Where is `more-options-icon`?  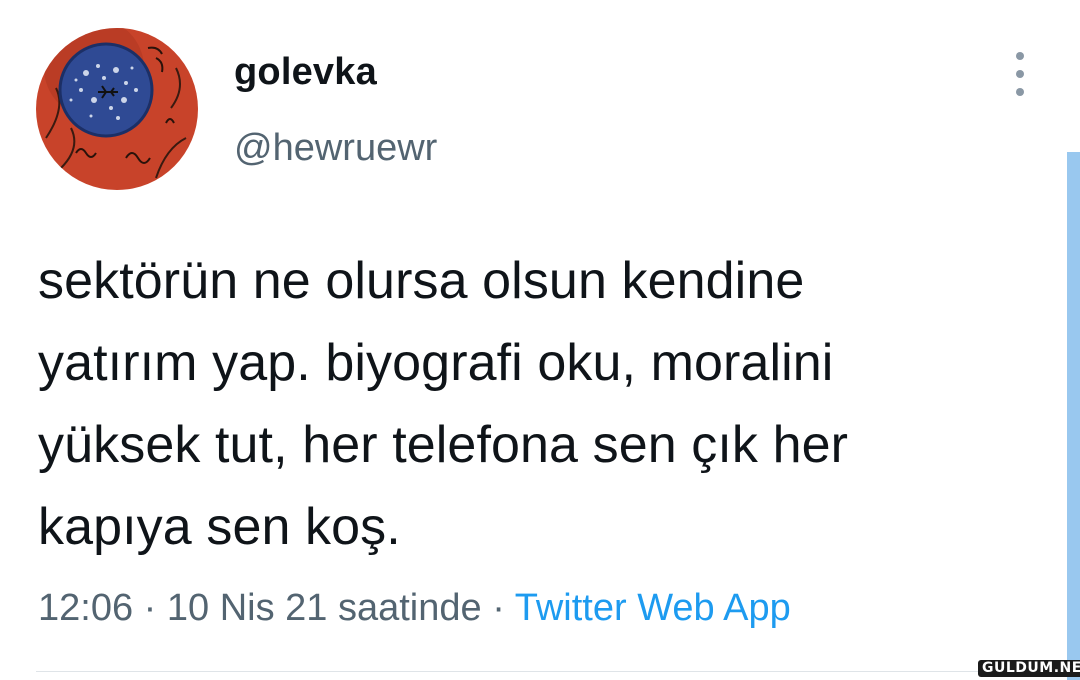 more-options-icon is located at coordinates (1020, 74).